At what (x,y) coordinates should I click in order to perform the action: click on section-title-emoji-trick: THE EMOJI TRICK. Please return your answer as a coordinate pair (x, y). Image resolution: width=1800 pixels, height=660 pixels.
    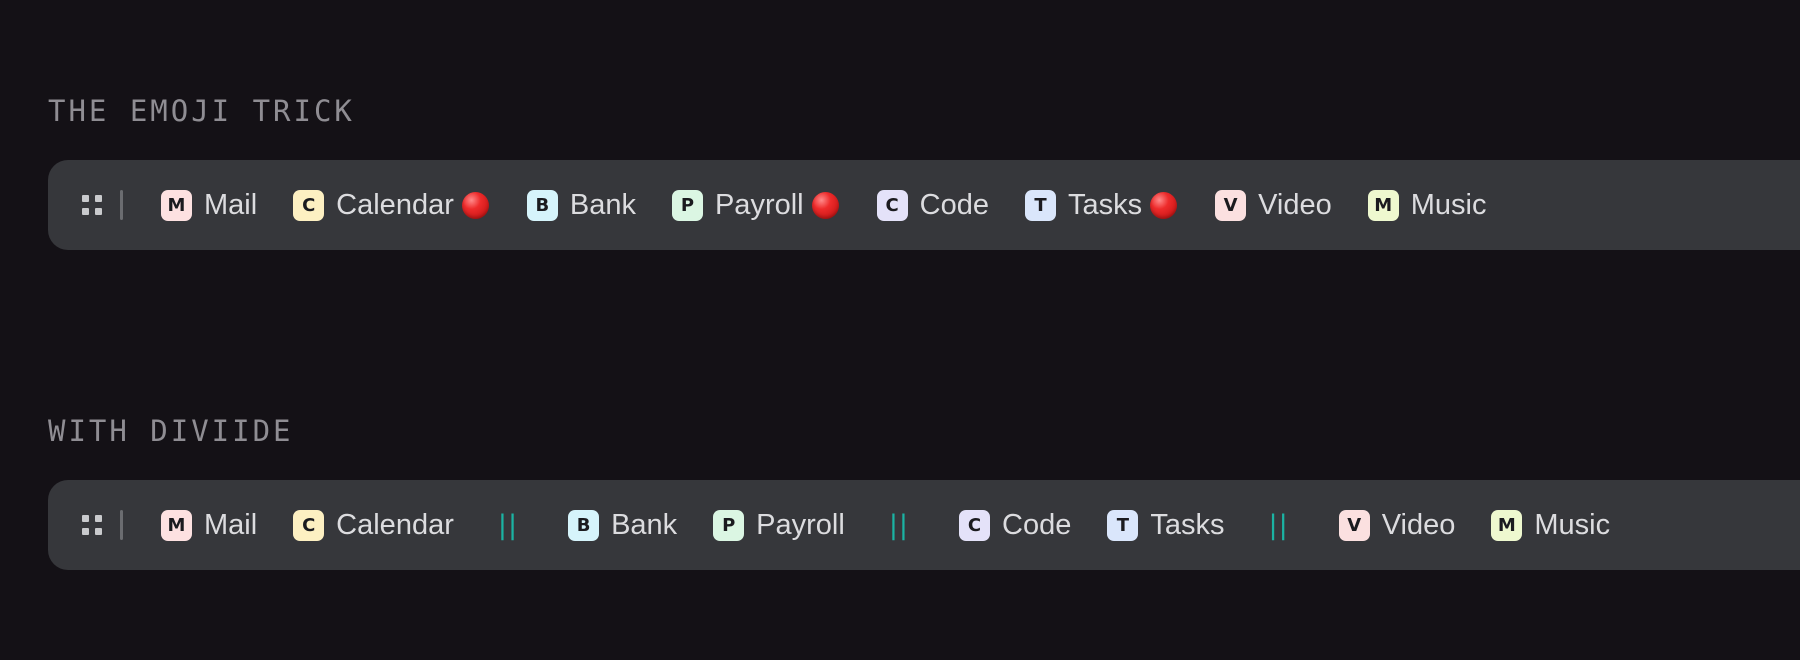
    Looking at the image, I should click on (201, 111).